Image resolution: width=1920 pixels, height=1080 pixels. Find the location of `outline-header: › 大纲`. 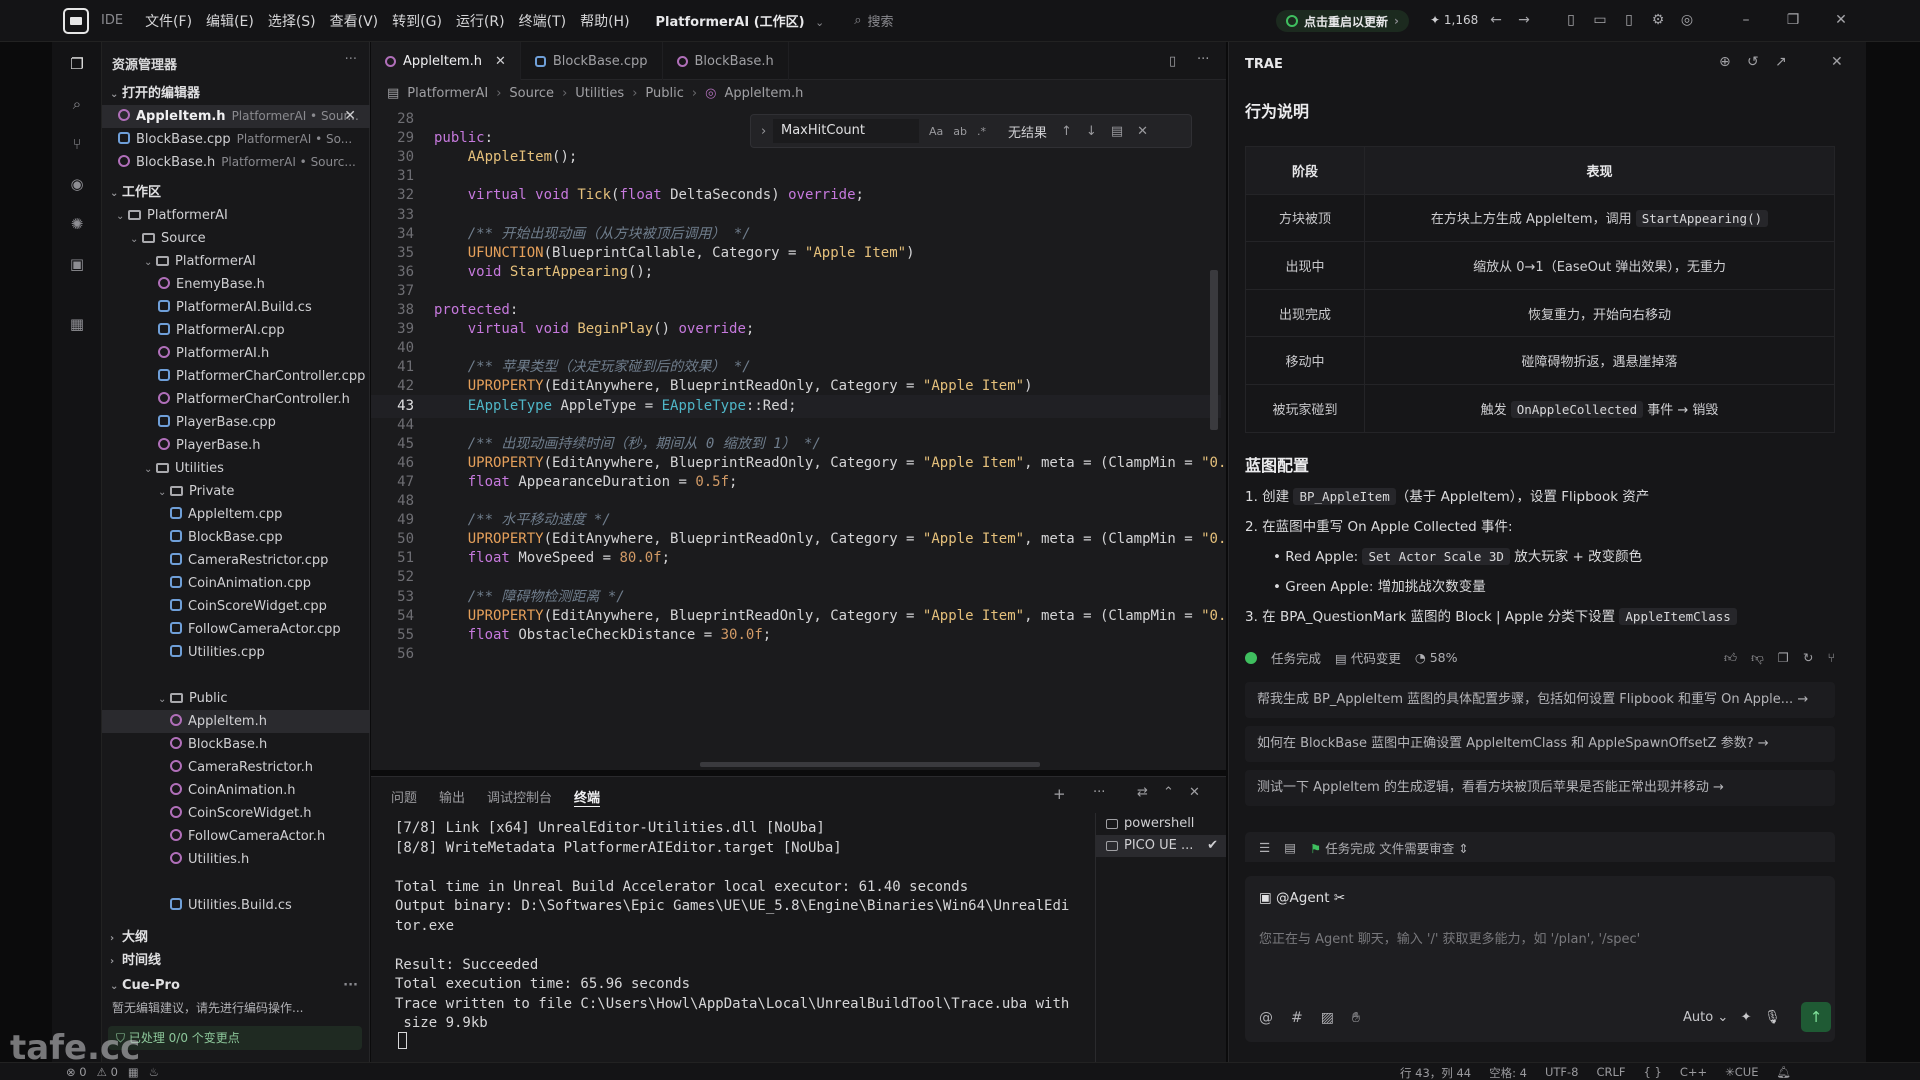

outline-header: › 大纲 is located at coordinates (236, 937).